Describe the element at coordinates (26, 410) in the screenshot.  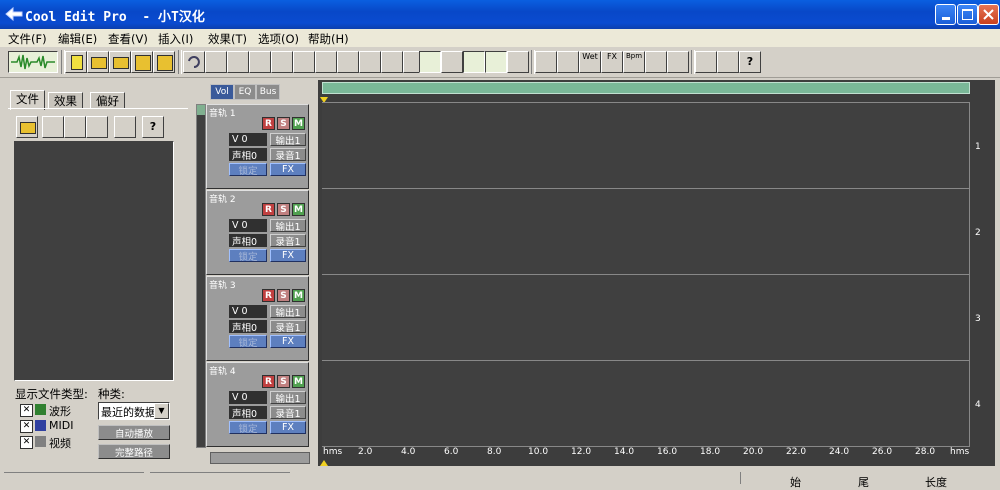
I see `waveform-checkbox: ✕` at that location.